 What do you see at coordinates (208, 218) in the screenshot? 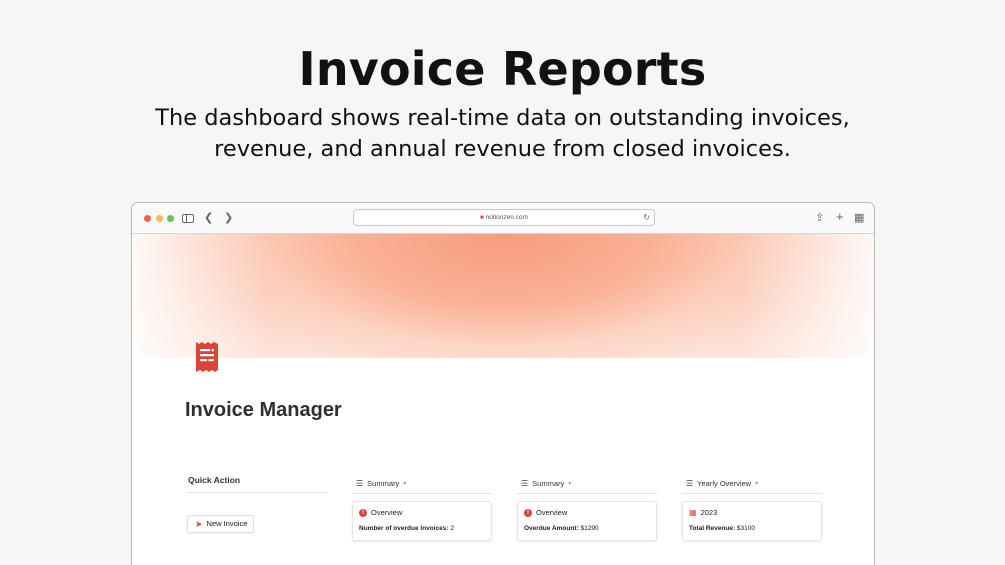
I see `back-icon: ❮` at bounding box center [208, 218].